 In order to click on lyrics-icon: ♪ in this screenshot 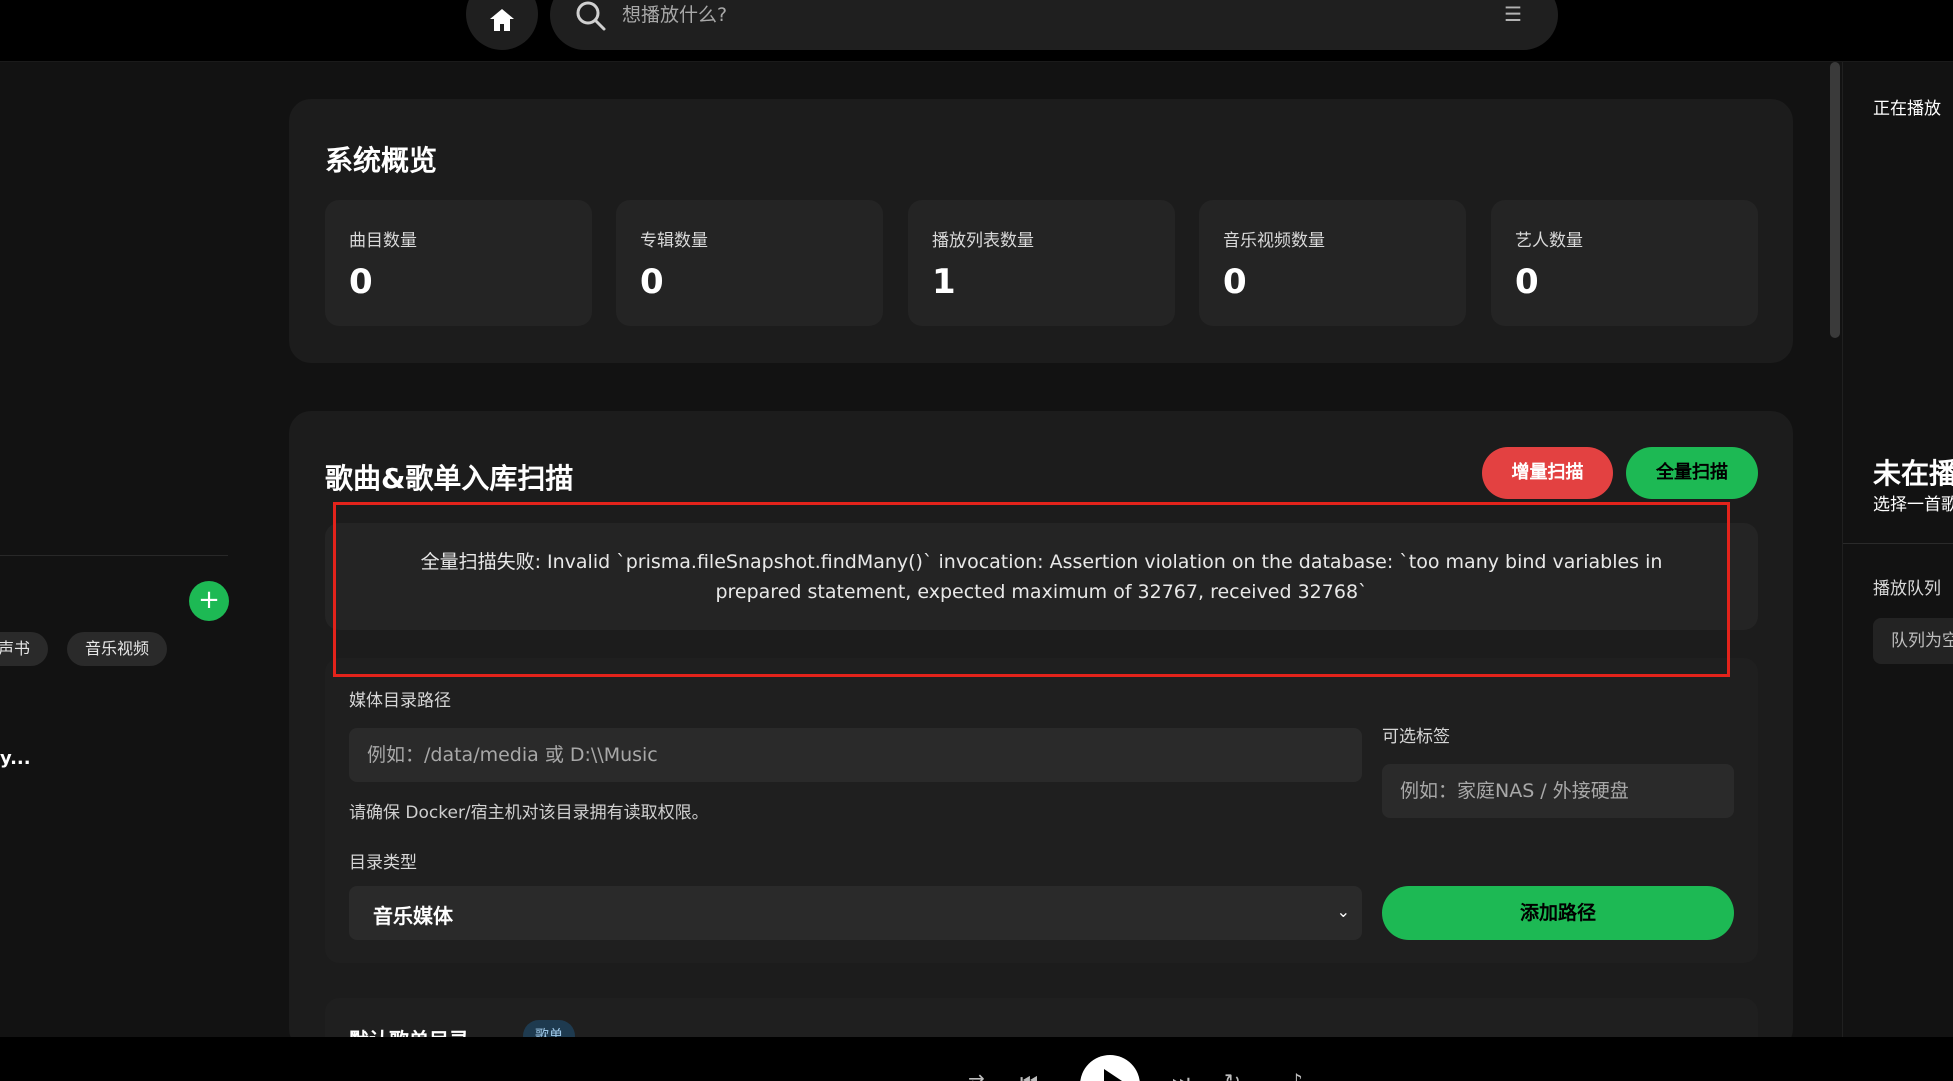, I will do `click(1296, 1075)`.